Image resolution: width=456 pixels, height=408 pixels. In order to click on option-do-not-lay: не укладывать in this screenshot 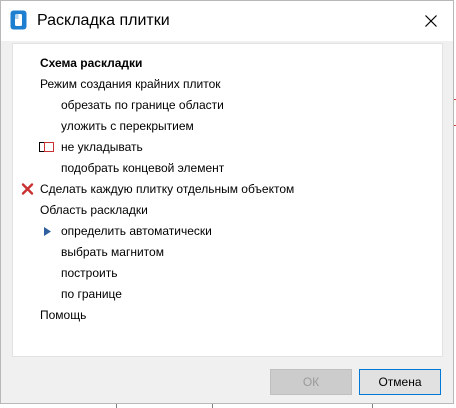, I will do `click(102, 147)`.